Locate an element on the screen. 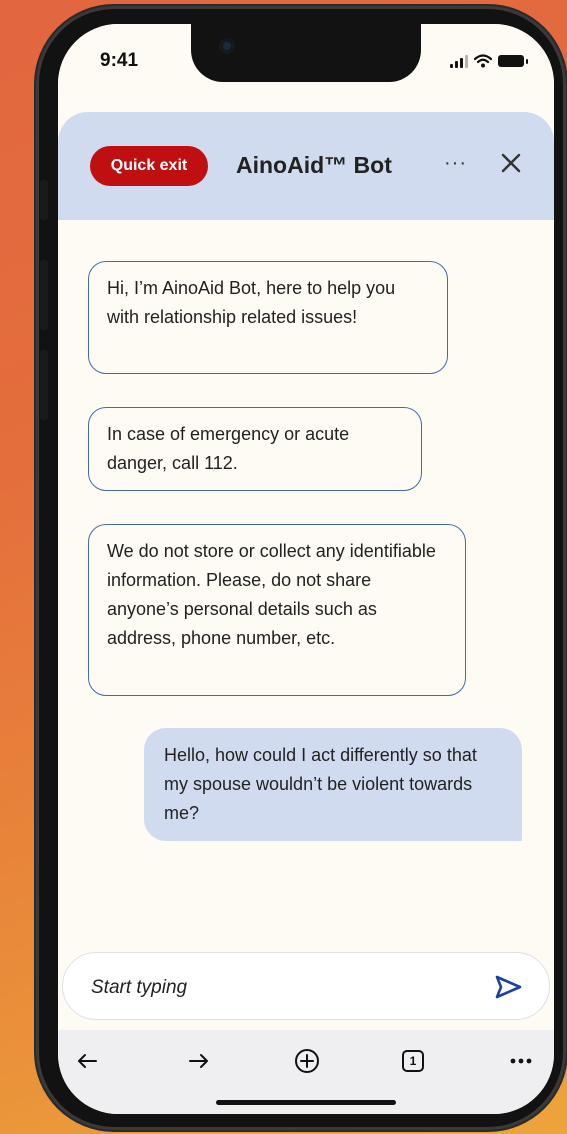 The height and width of the screenshot is (1134, 567). more-options-button: ··· is located at coordinates (455, 163).